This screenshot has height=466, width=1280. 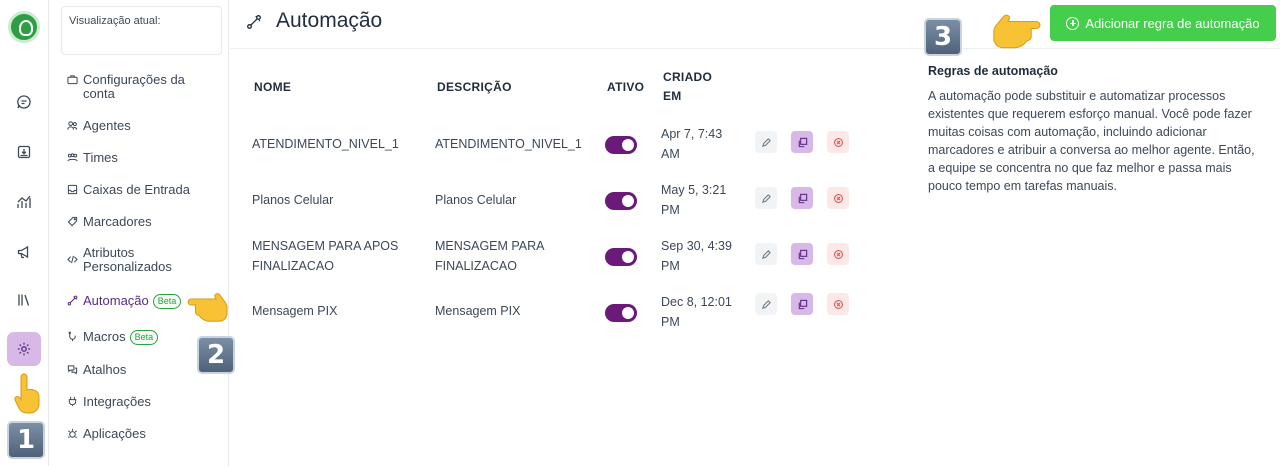 I want to click on sidebar-item-macros: Macros Beta, so click(x=113, y=337).